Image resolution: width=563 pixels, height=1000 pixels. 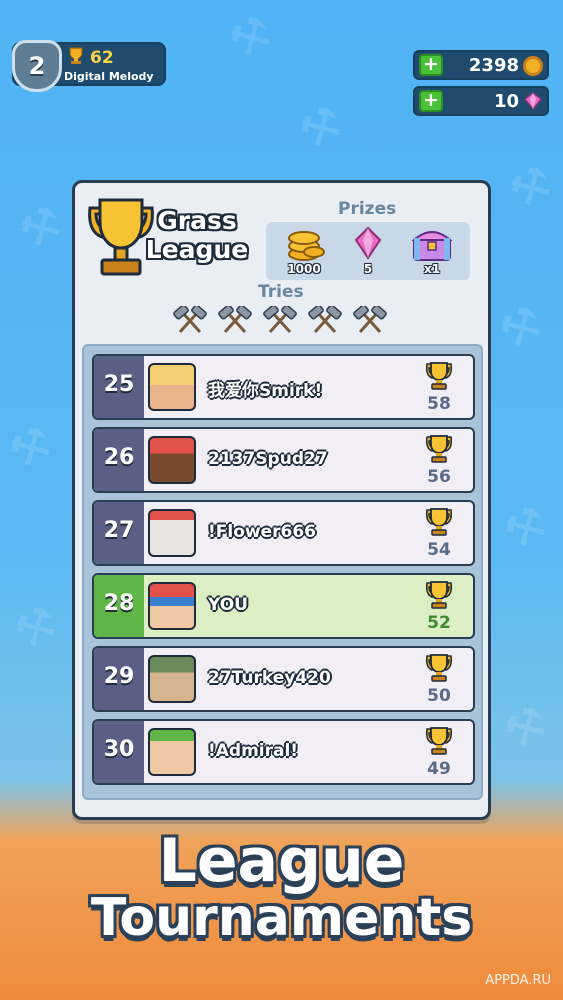 What do you see at coordinates (533, 101) in the screenshot?
I see `gem-icon` at bounding box center [533, 101].